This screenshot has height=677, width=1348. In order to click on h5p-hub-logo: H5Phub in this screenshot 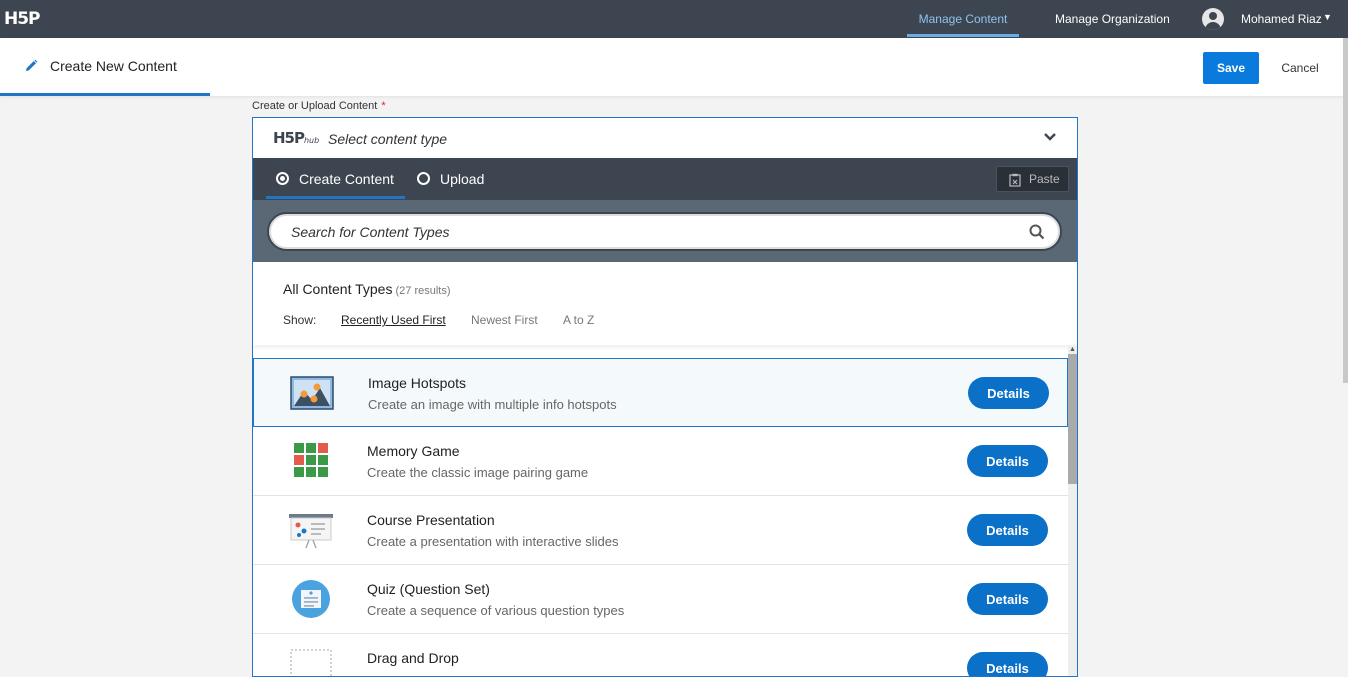, I will do `click(296, 138)`.